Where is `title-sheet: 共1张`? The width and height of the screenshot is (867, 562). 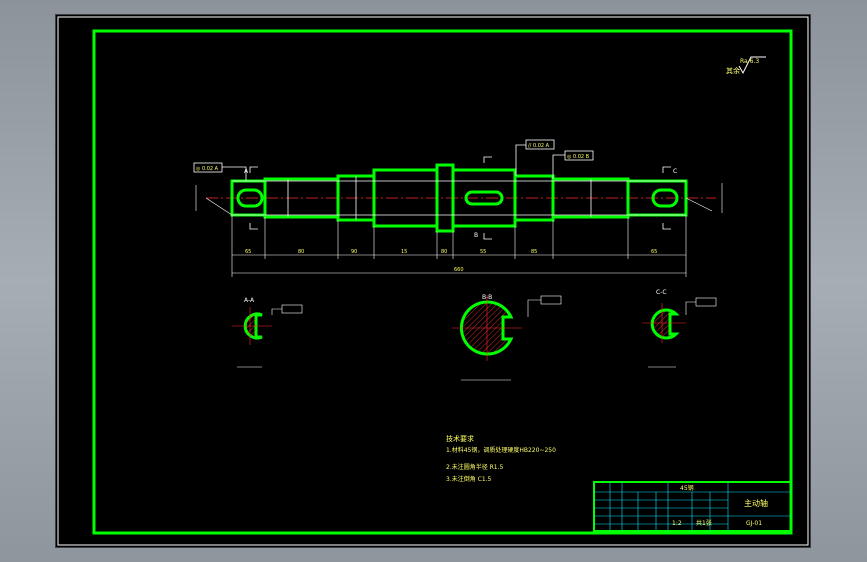
title-sheet: 共1张 is located at coordinates (704, 523).